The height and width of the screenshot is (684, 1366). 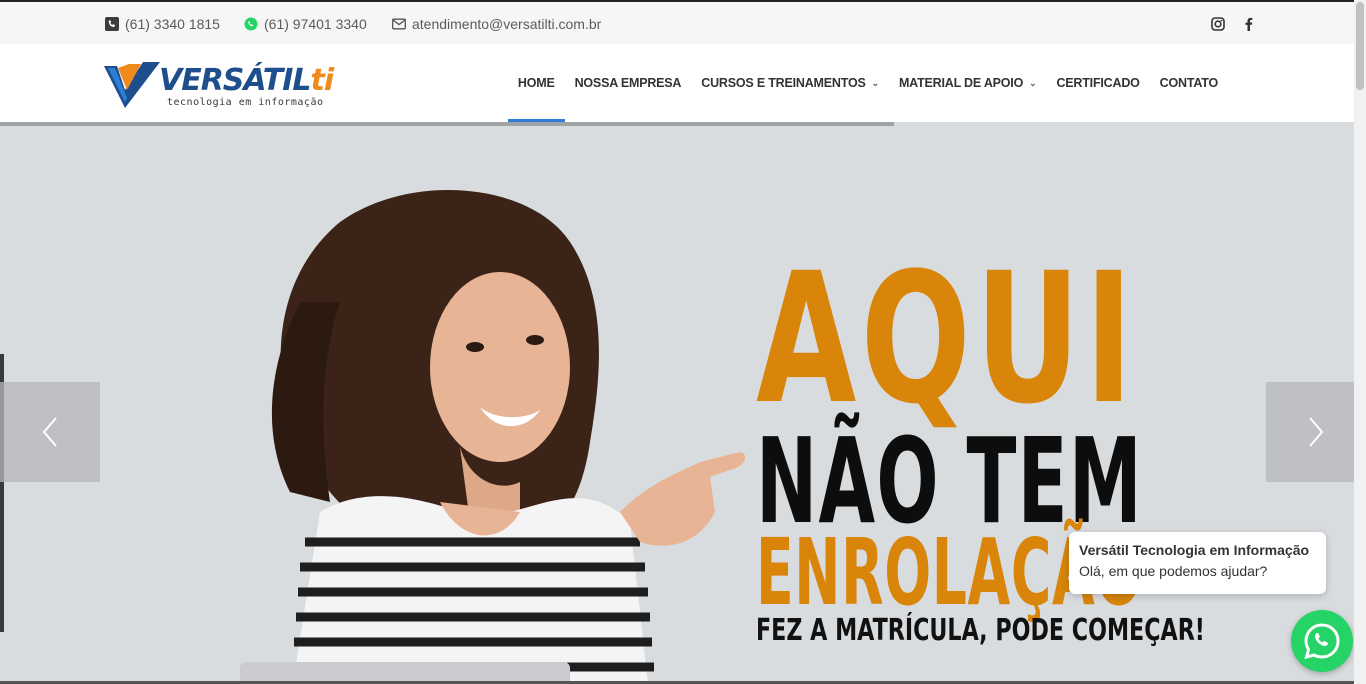 What do you see at coordinates (628, 83) in the screenshot?
I see `nav-nossa-empresa: NOSSA EMPRESA` at bounding box center [628, 83].